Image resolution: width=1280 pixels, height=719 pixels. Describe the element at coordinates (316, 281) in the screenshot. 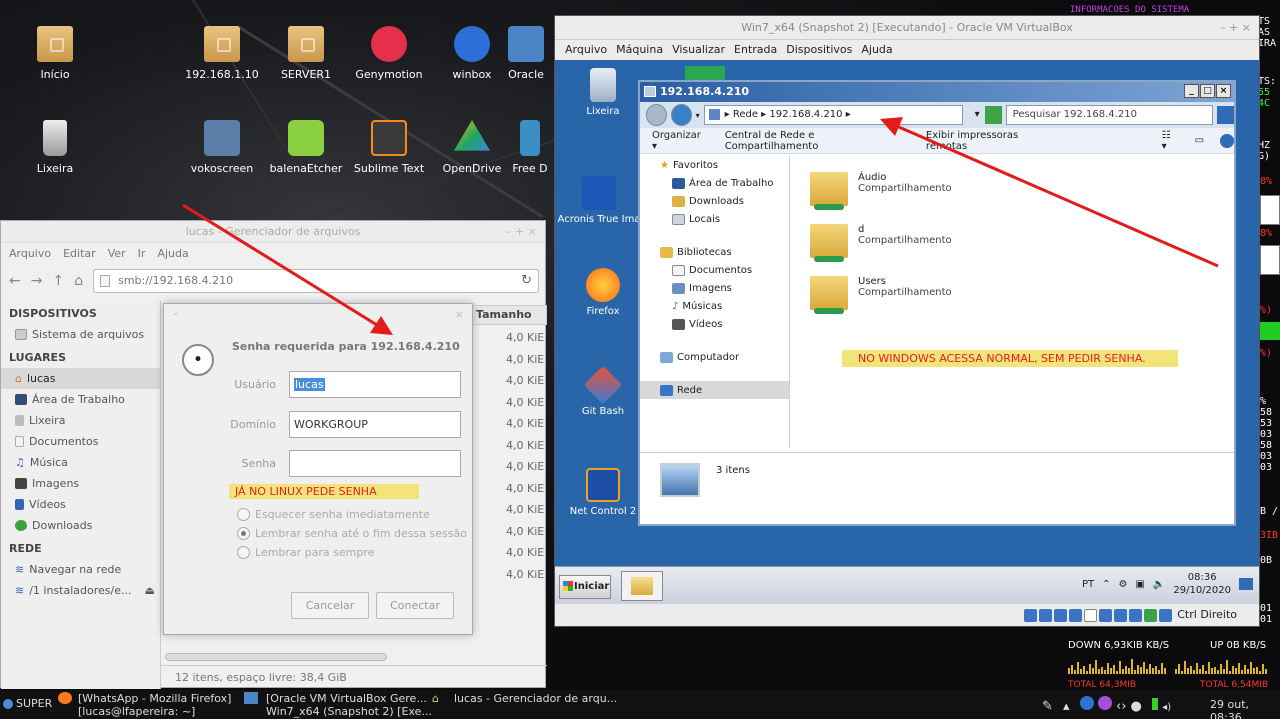

I see `location-bar: smb://192.168.4.210 ↻` at that location.